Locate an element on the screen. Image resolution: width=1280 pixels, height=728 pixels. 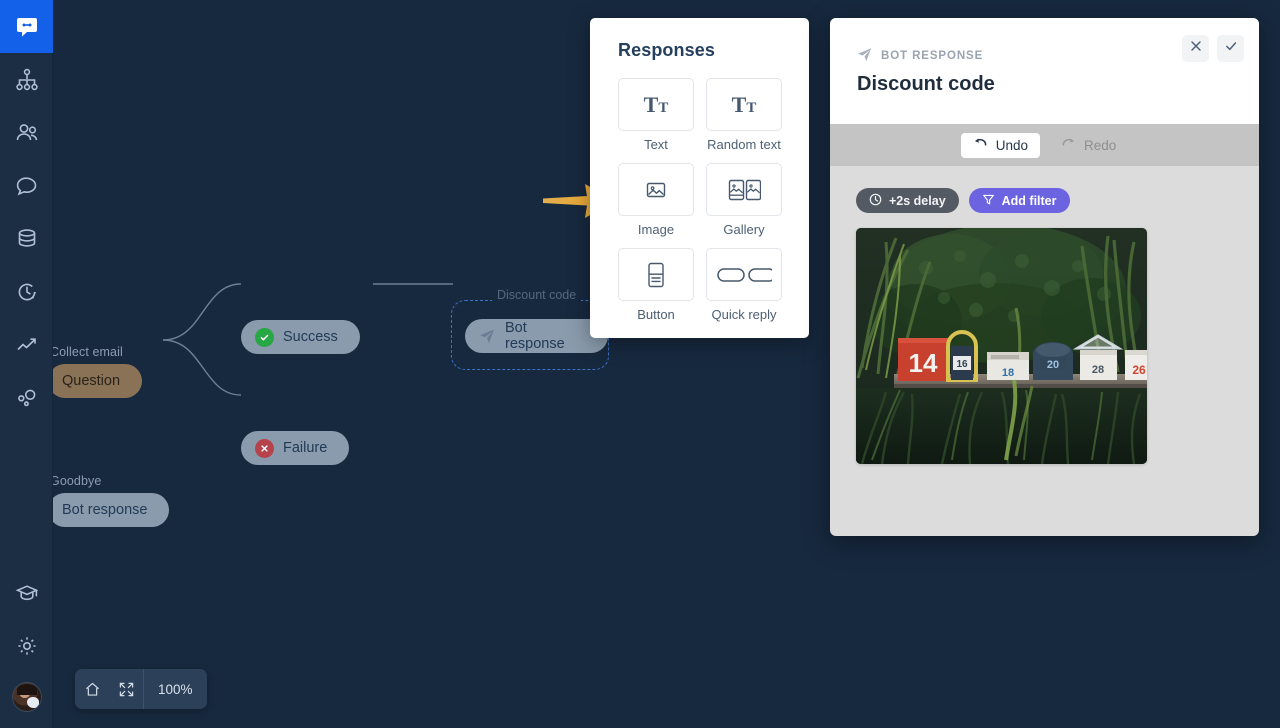
response-type-button: Button is located at coordinates (656, 285).